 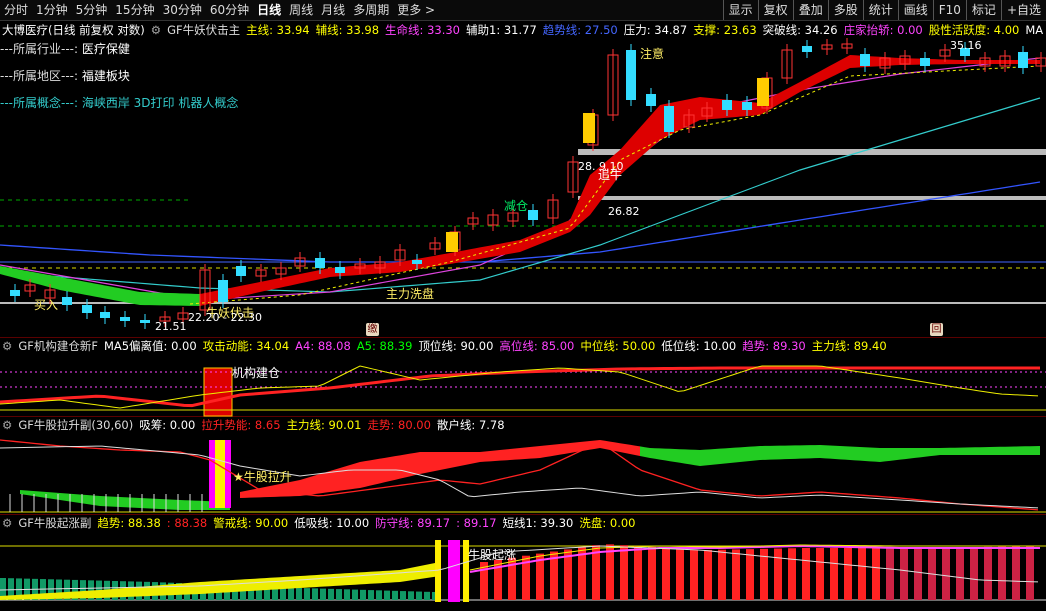 I want to click on support-bar, so click(x=812, y=198).